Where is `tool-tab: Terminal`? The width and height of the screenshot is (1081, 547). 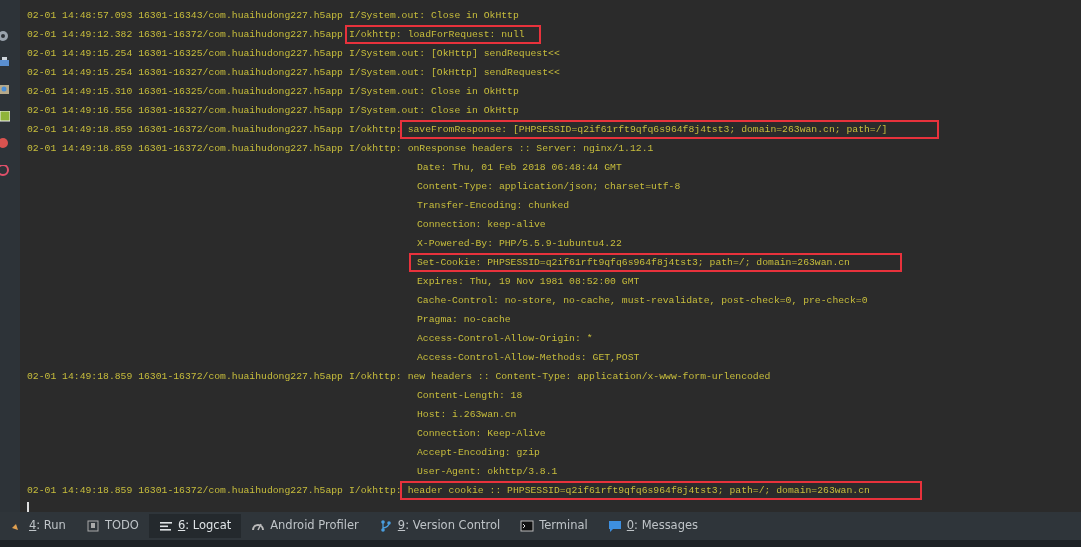 tool-tab: Terminal is located at coordinates (554, 526).